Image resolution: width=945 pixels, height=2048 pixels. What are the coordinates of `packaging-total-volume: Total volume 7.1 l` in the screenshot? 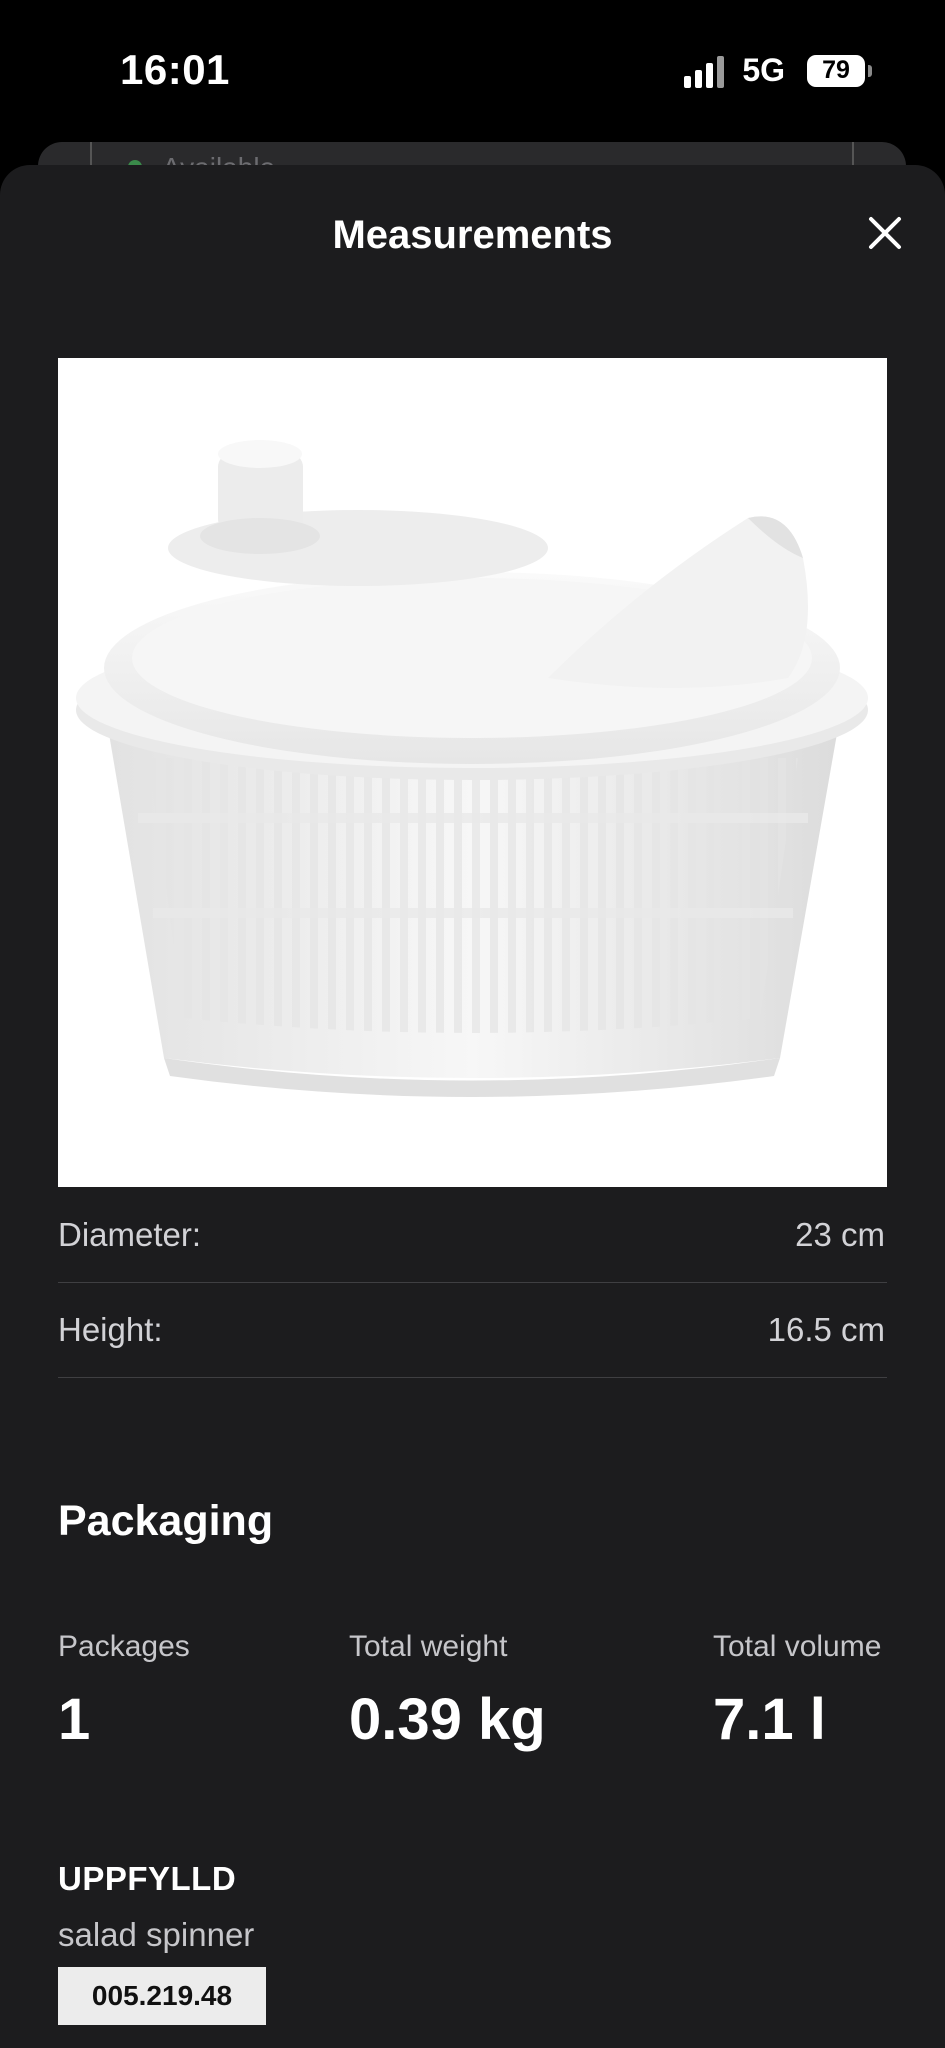 It's located at (797, 1691).